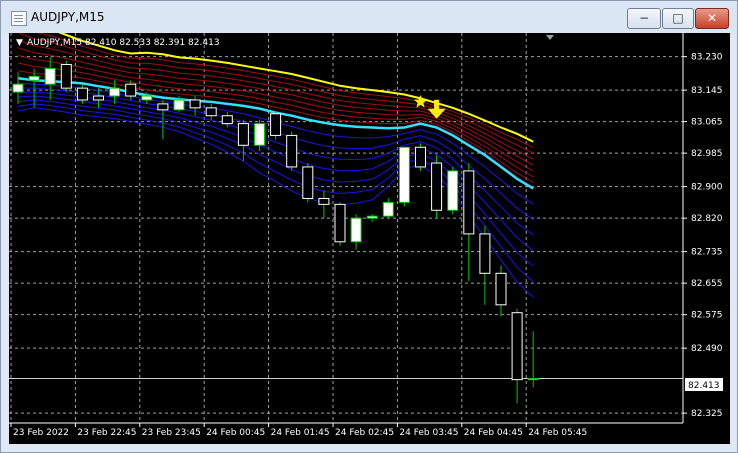 The width and height of the screenshot is (738, 453). Describe the element at coordinates (707, 91) in the screenshot. I see `y-tick-label: 83.145` at that location.